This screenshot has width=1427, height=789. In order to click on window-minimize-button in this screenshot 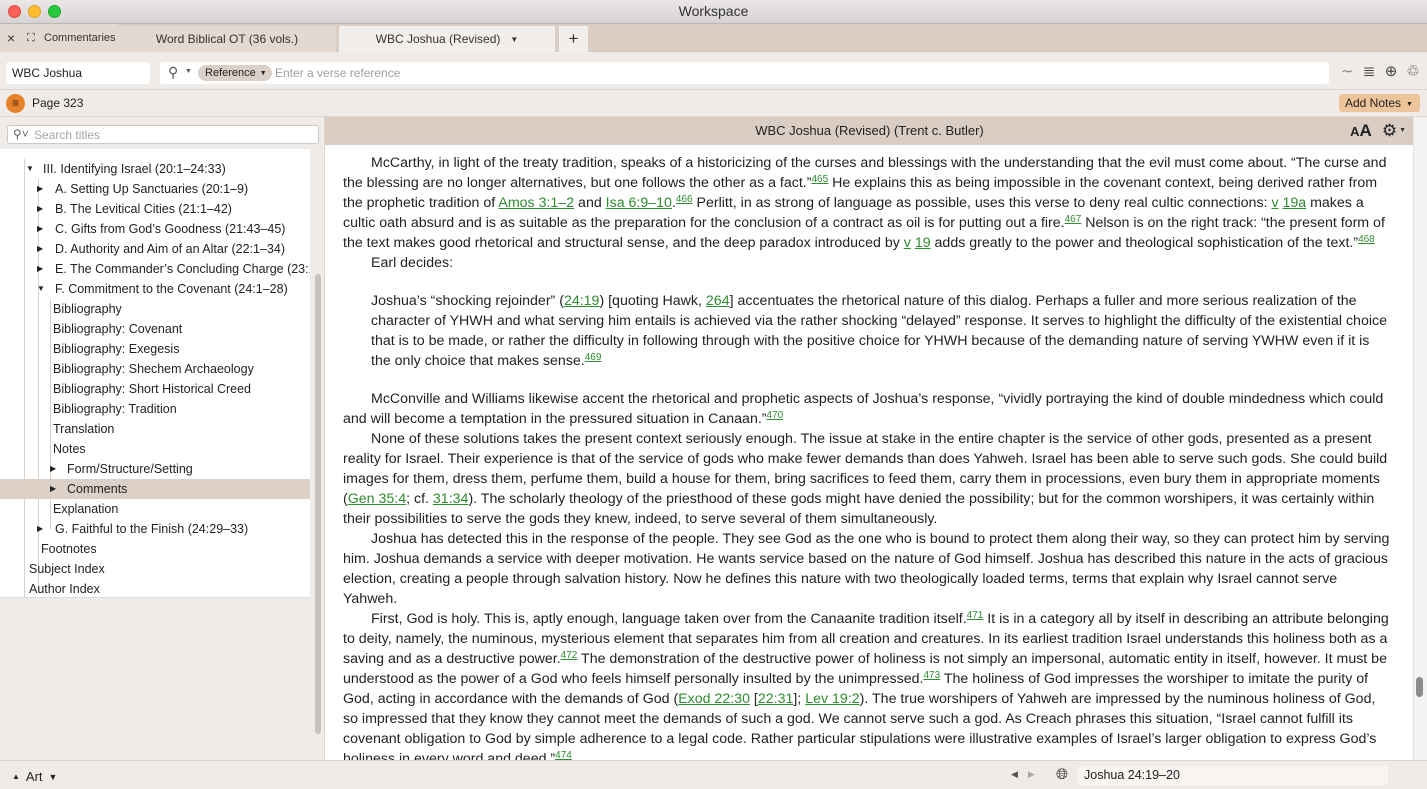, I will do `click(34, 11)`.